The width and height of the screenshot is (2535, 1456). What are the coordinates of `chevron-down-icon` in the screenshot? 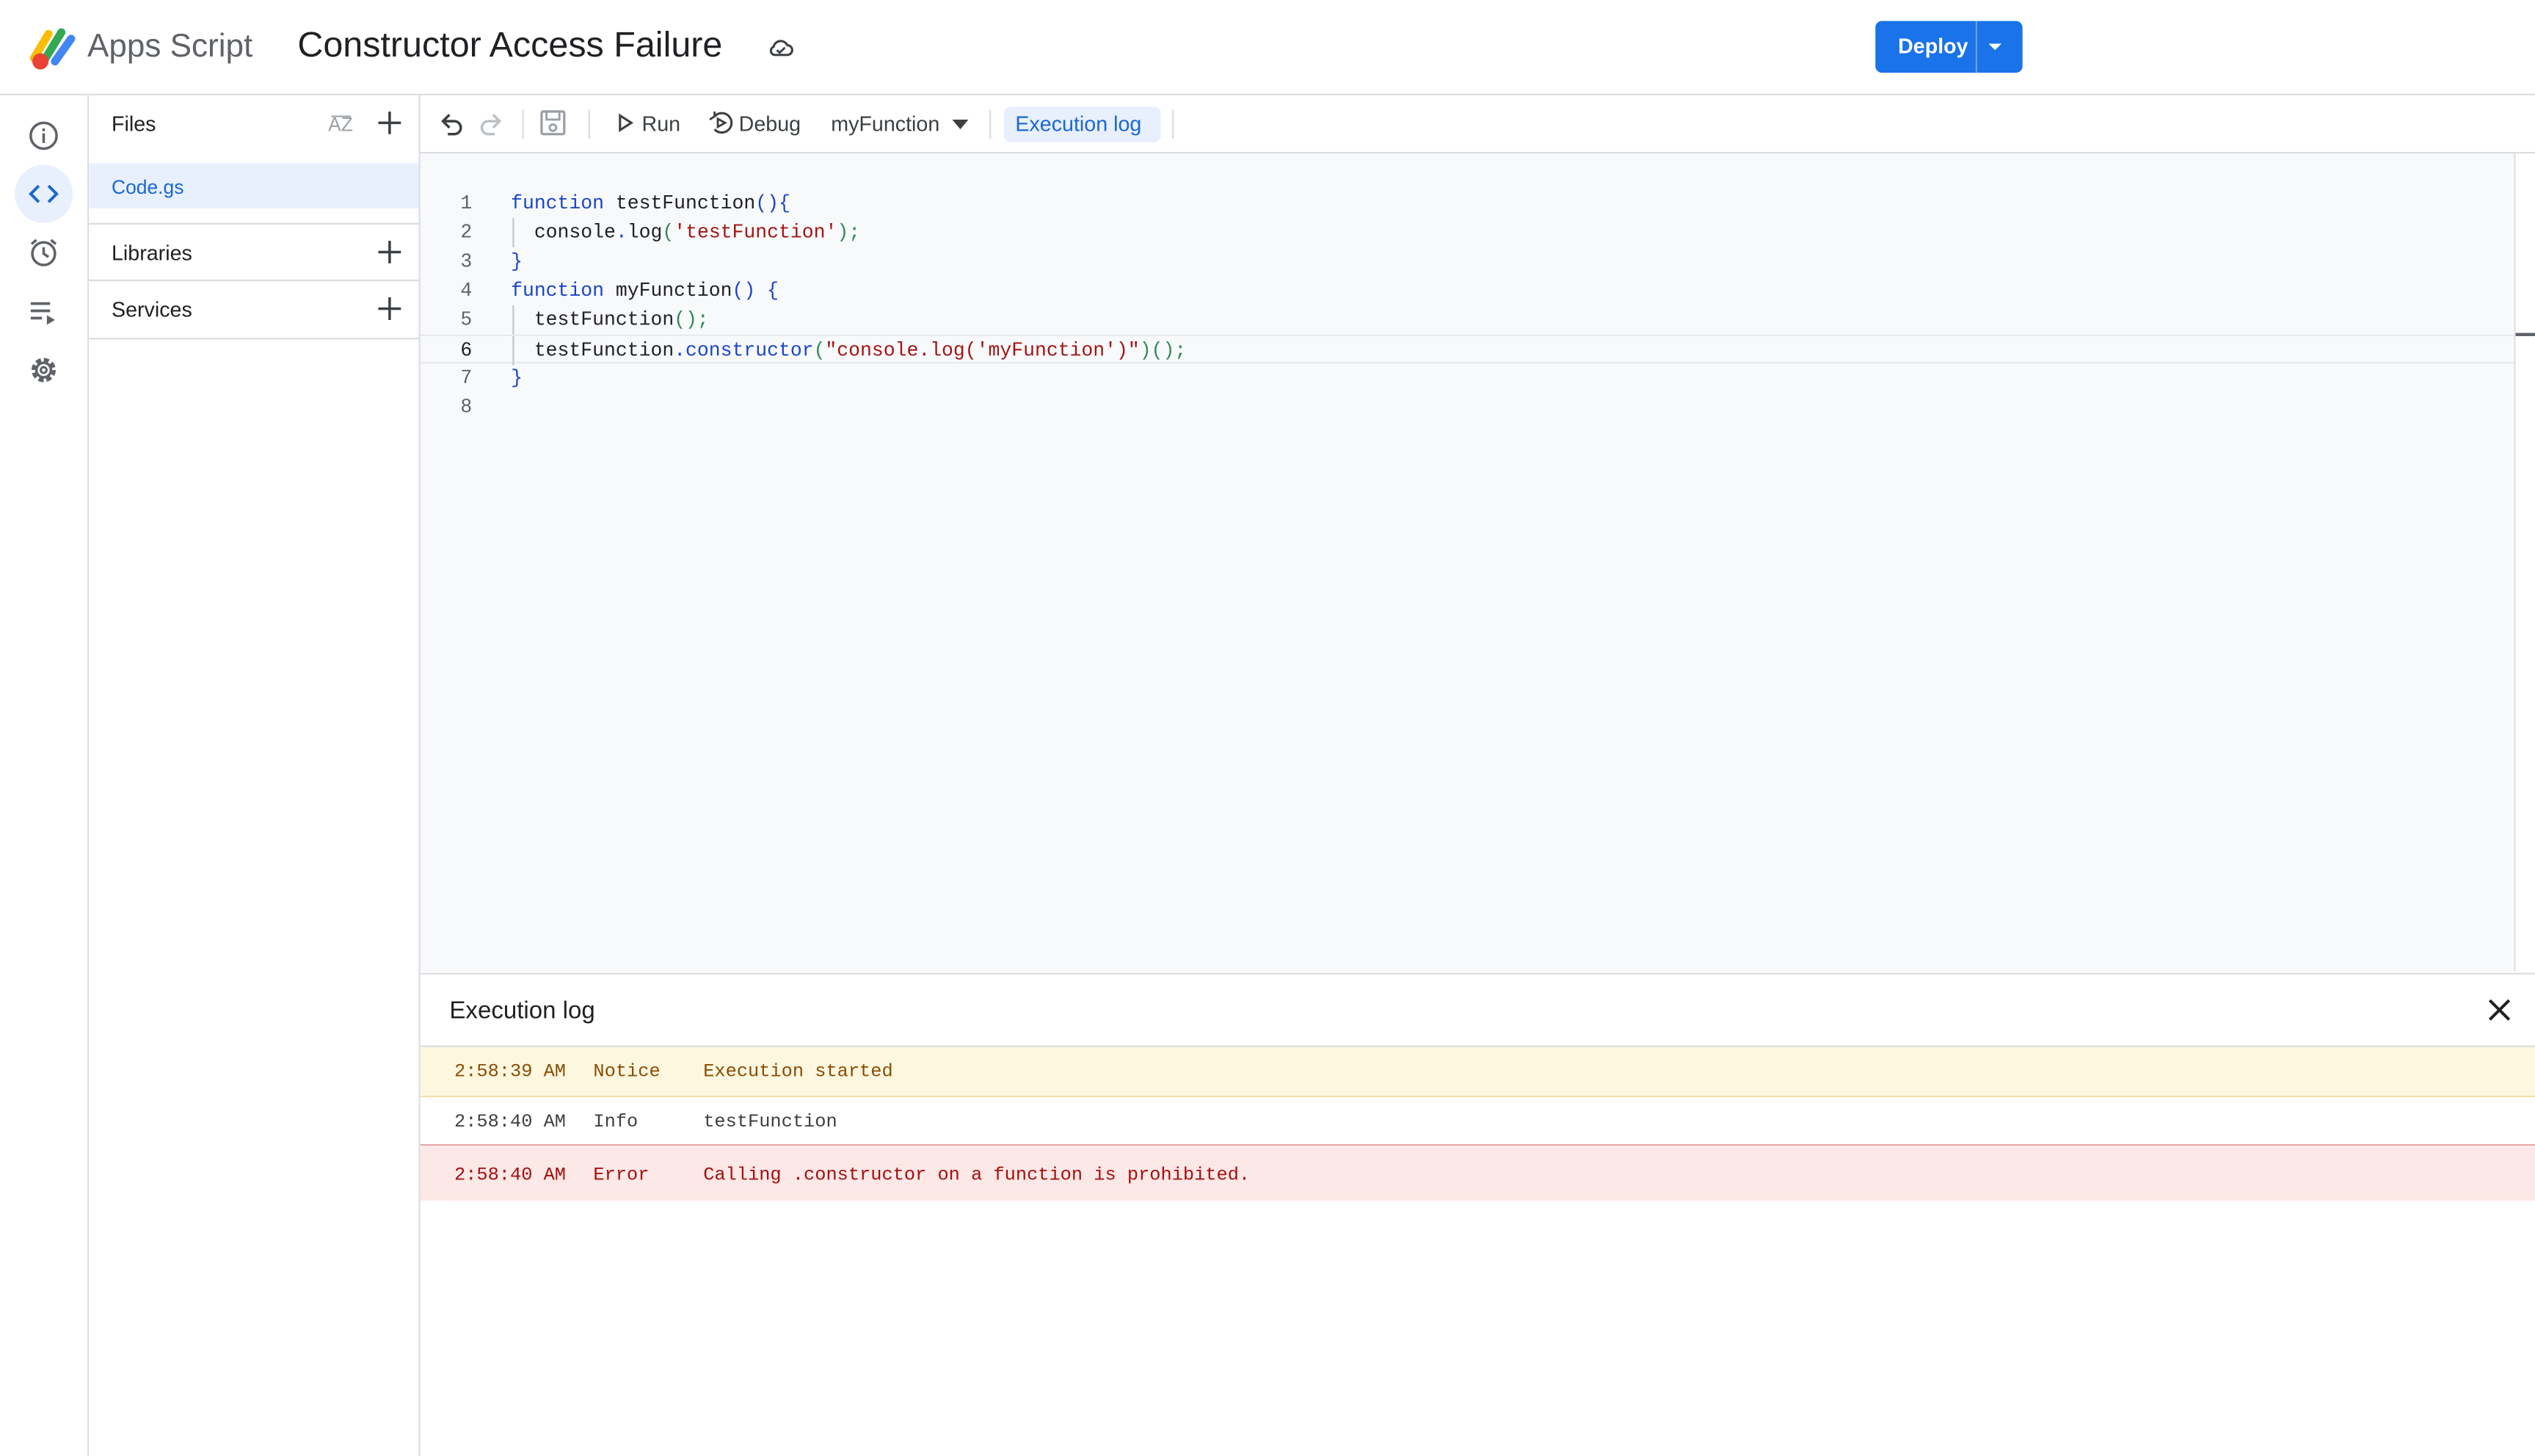 It's located at (1994, 47).